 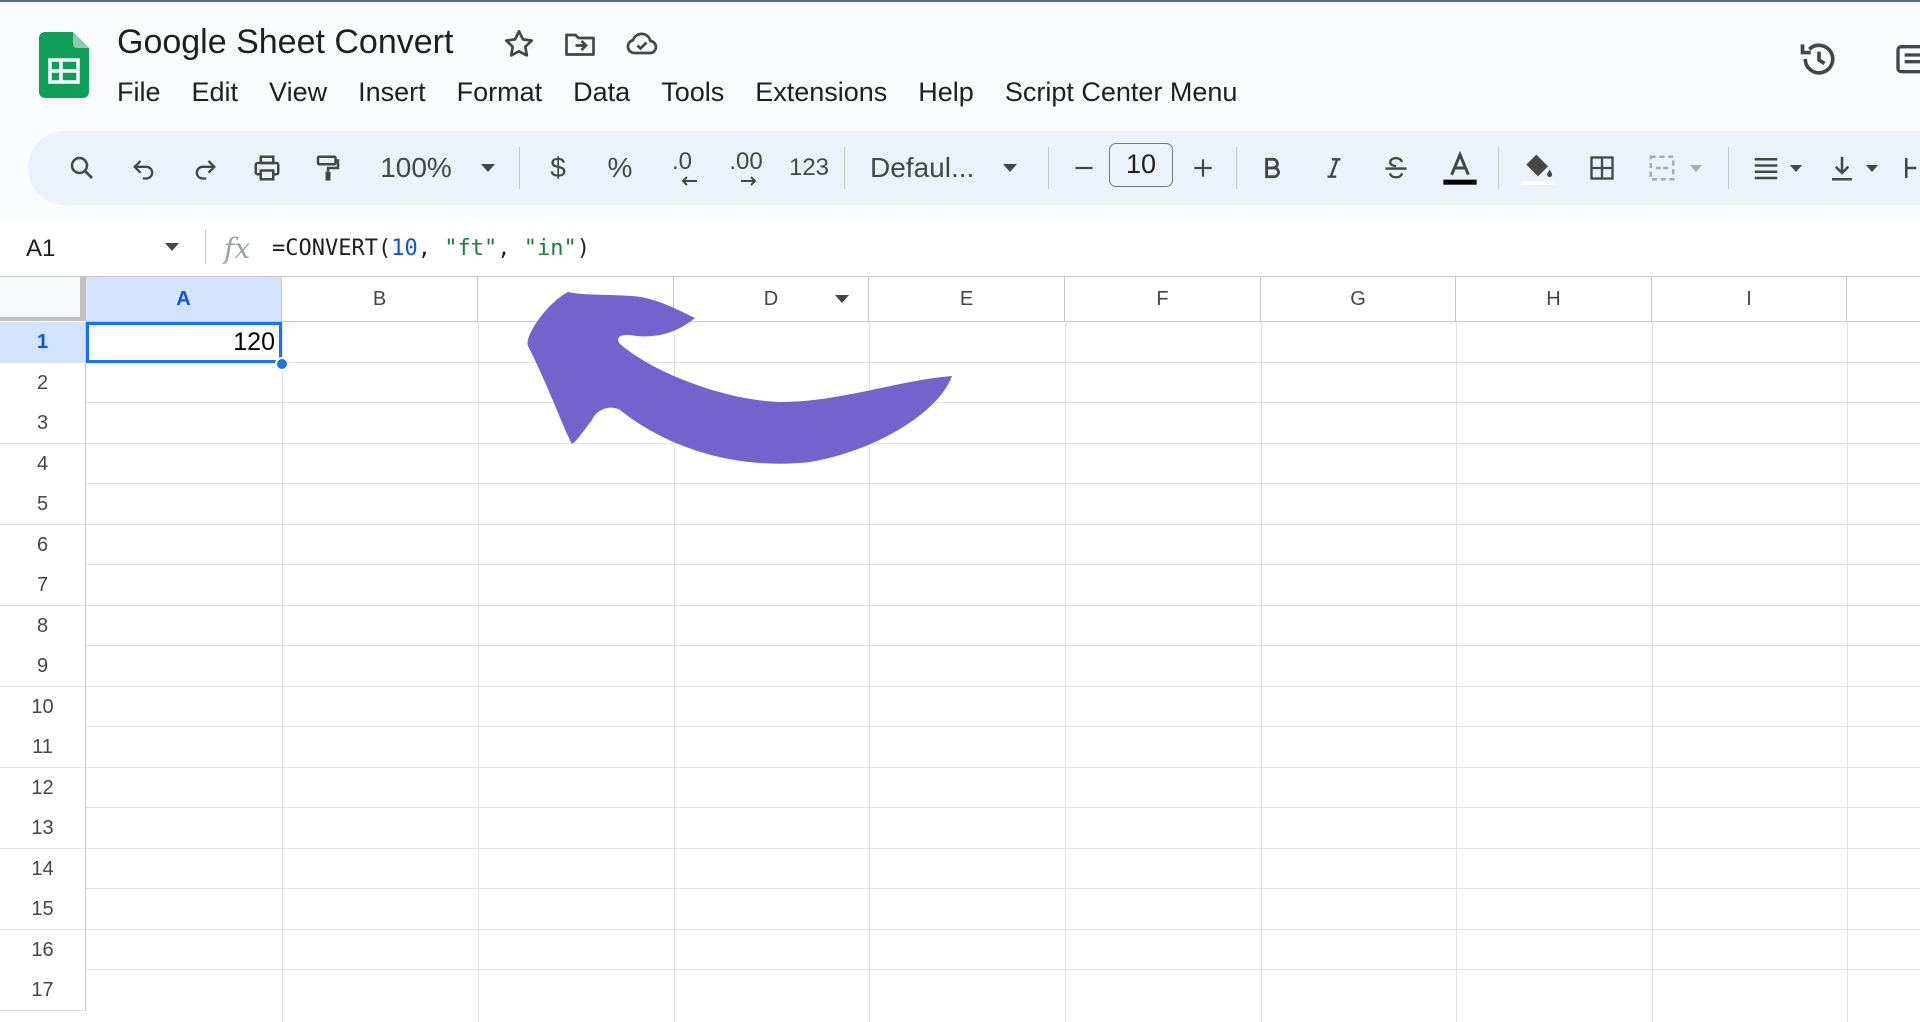 I want to click on menu-view: View, so click(x=298, y=92).